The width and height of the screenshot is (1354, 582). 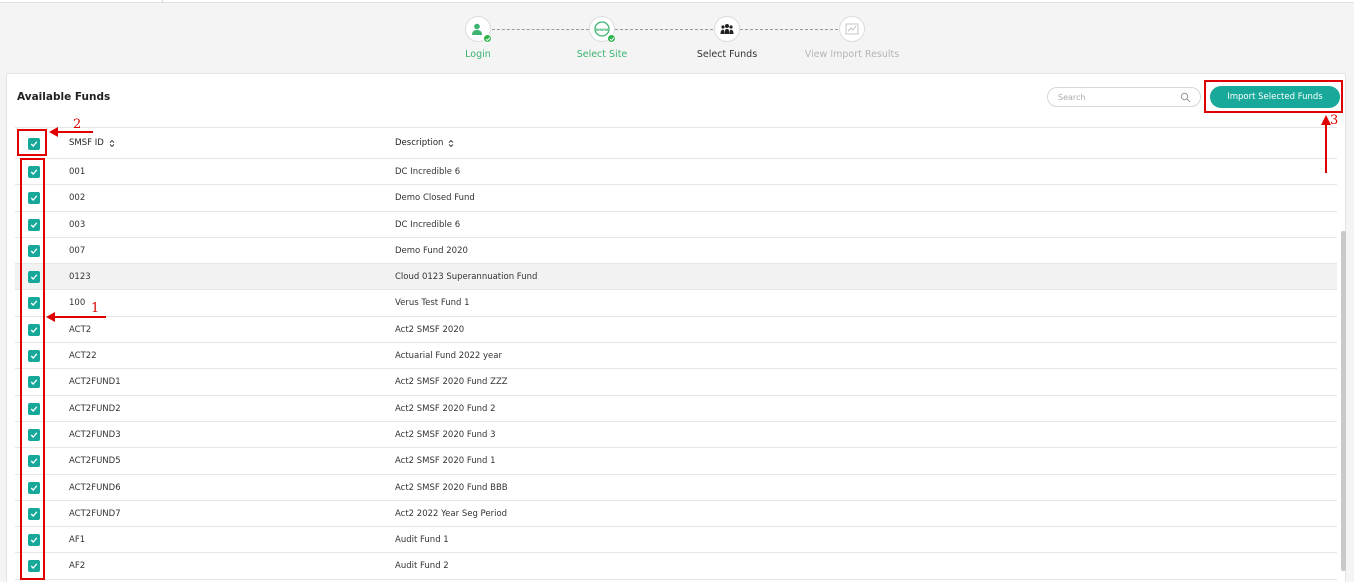 What do you see at coordinates (77, 250) in the screenshot?
I see `smsf-id-cell: 007` at bounding box center [77, 250].